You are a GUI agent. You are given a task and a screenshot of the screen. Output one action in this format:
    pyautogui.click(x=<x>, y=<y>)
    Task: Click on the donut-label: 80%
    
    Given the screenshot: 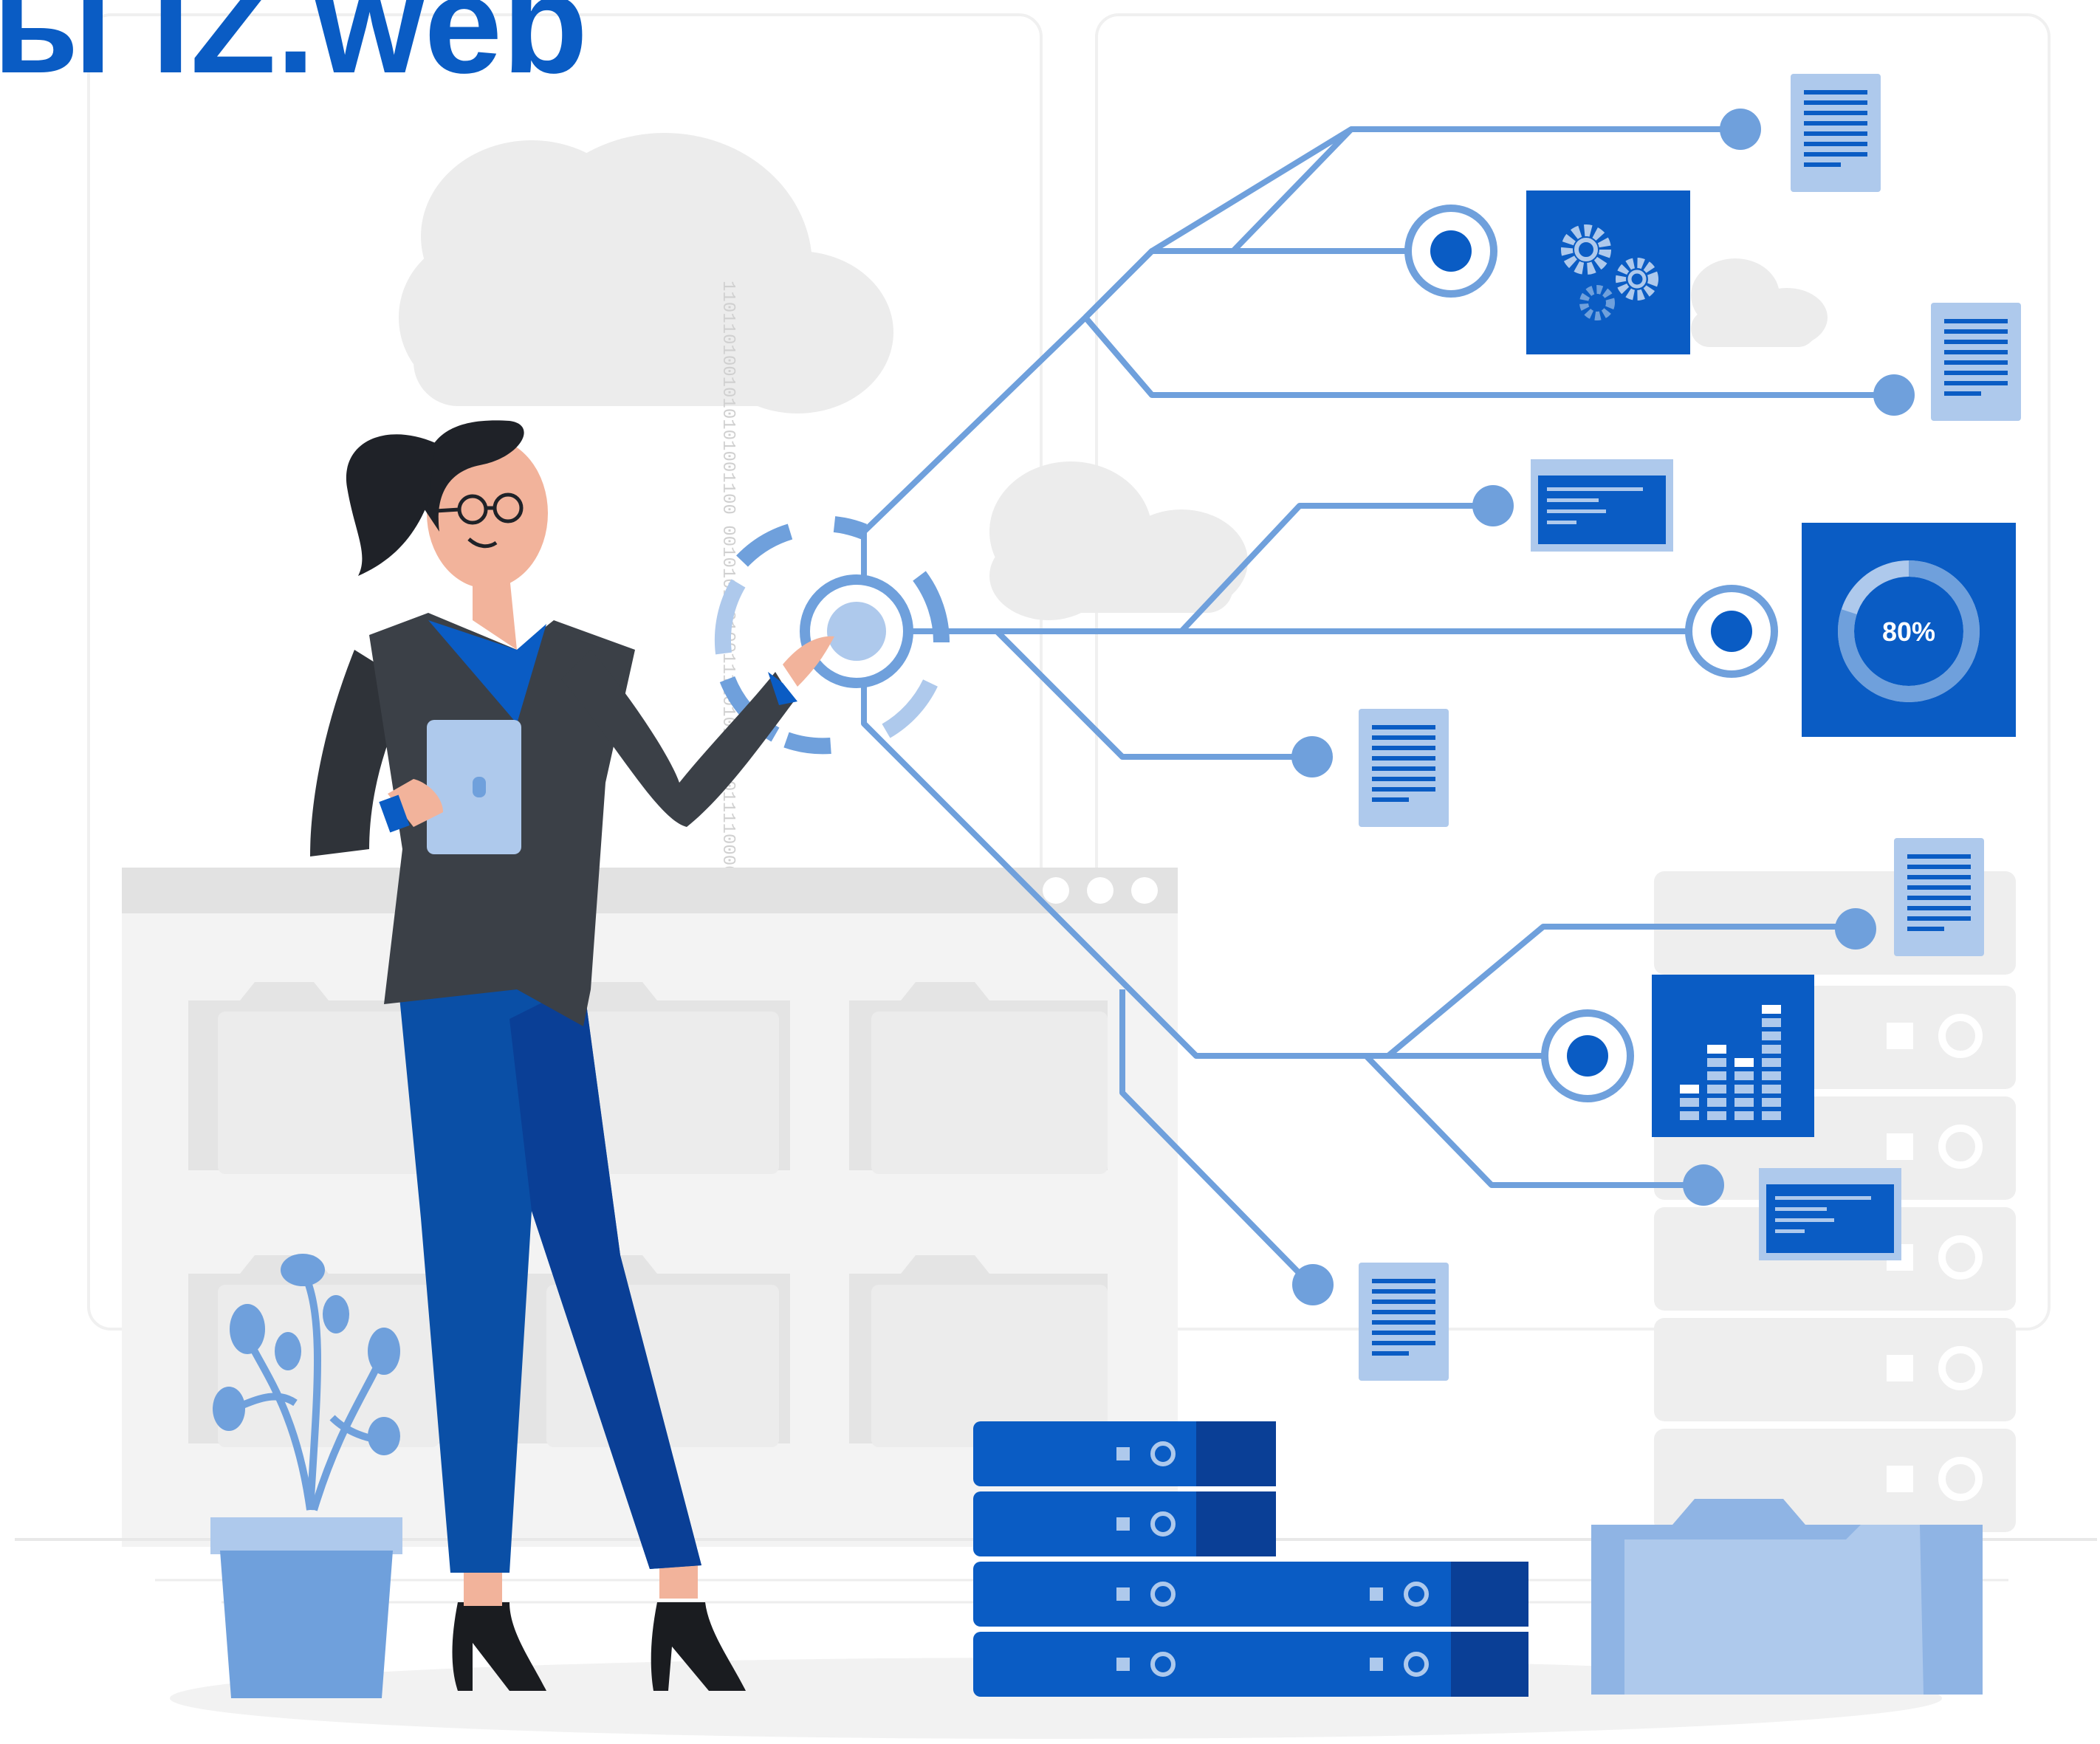 What is the action you would take?
    pyautogui.click(x=1908, y=632)
    